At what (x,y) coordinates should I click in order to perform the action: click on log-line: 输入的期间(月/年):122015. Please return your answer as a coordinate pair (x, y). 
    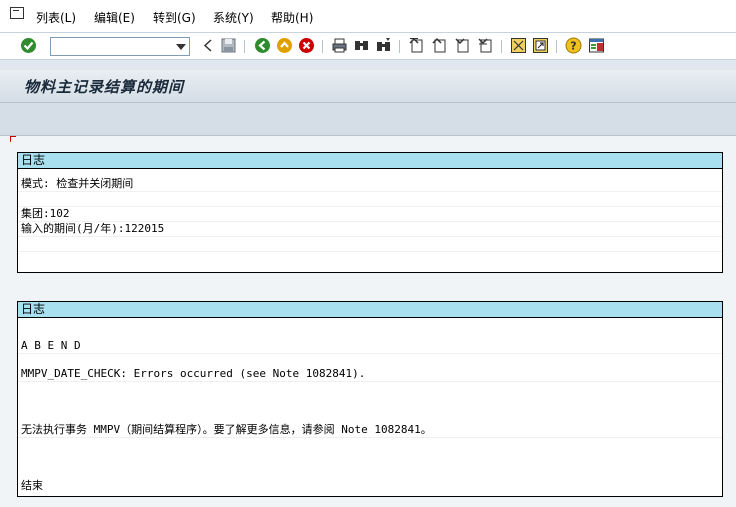
    Looking at the image, I should click on (370, 229).